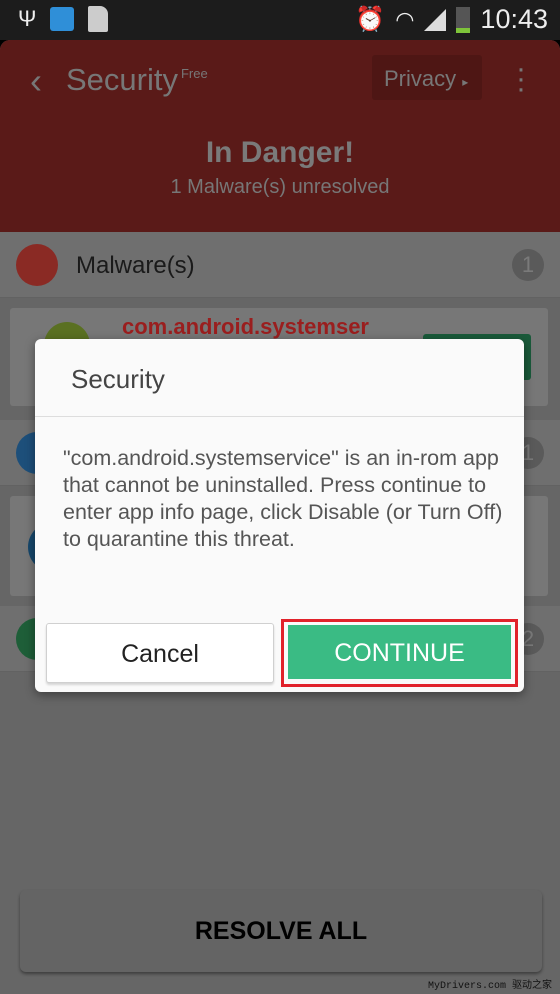 The width and height of the screenshot is (560, 994). Describe the element at coordinates (135, 265) in the screenshot. I see `section-label: Malware(s)` at that location.